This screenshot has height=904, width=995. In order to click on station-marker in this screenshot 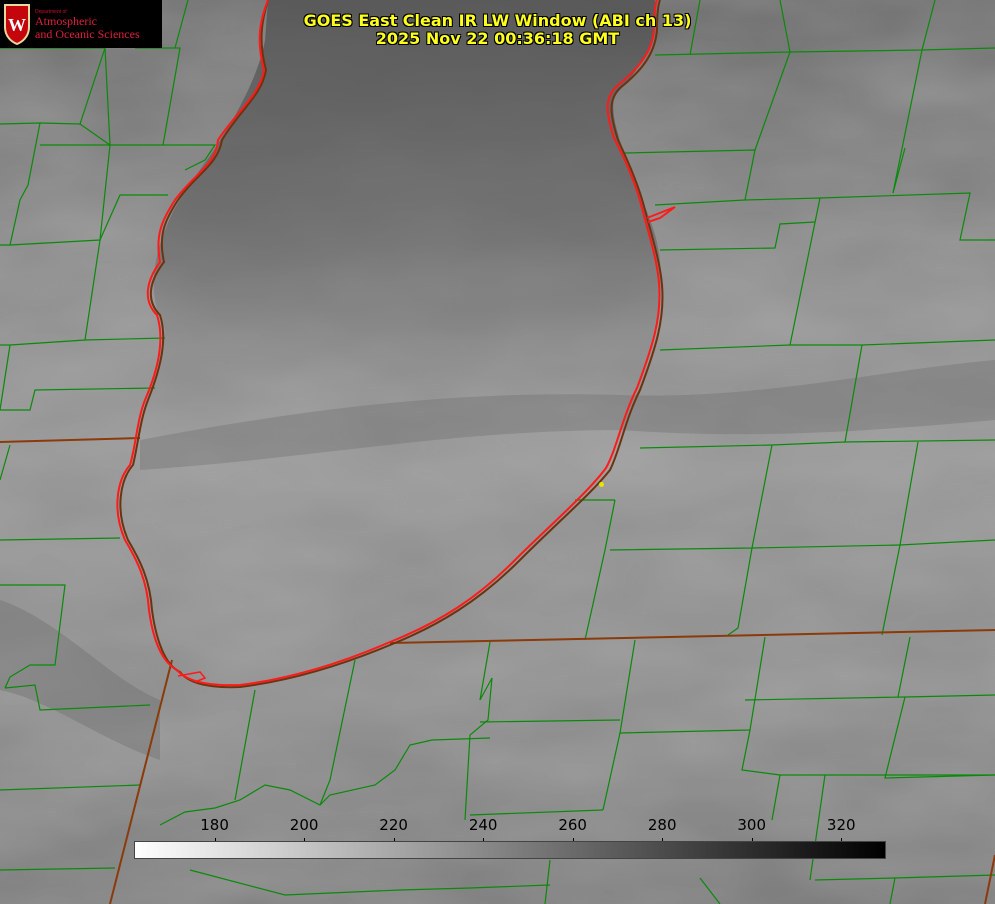, I will do `click(601, 484)`.